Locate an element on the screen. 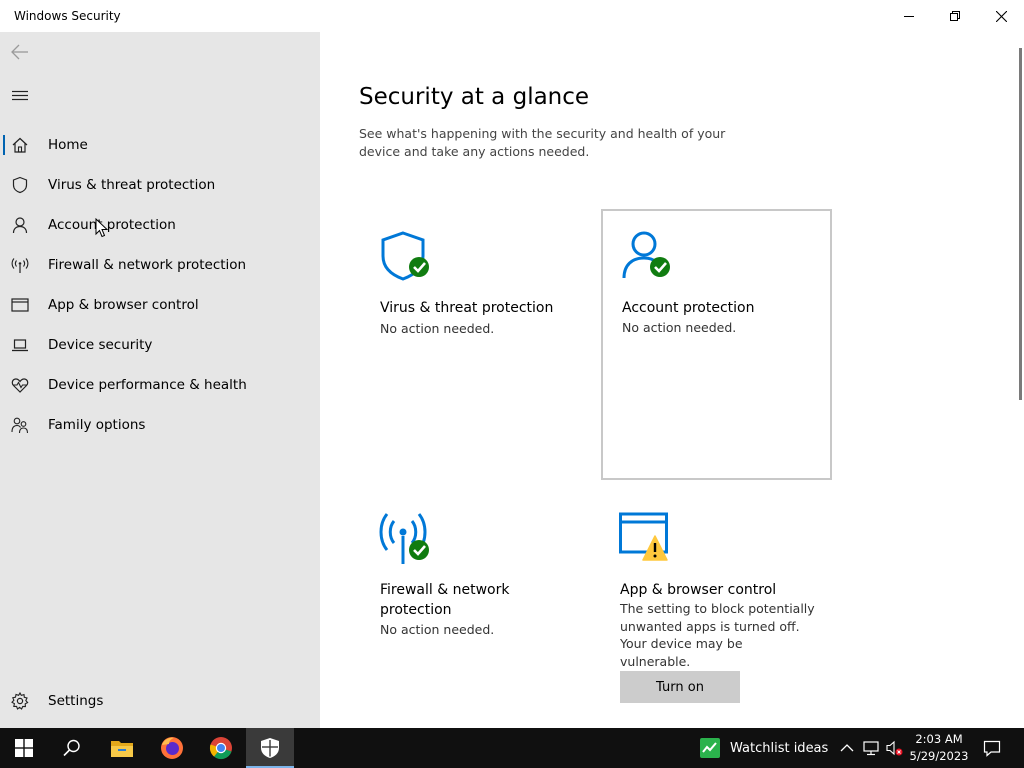 This screenshot has height=768, width=1024. sidebar-item-device-performance: Device performance & health is located at coordinates (160, 385).